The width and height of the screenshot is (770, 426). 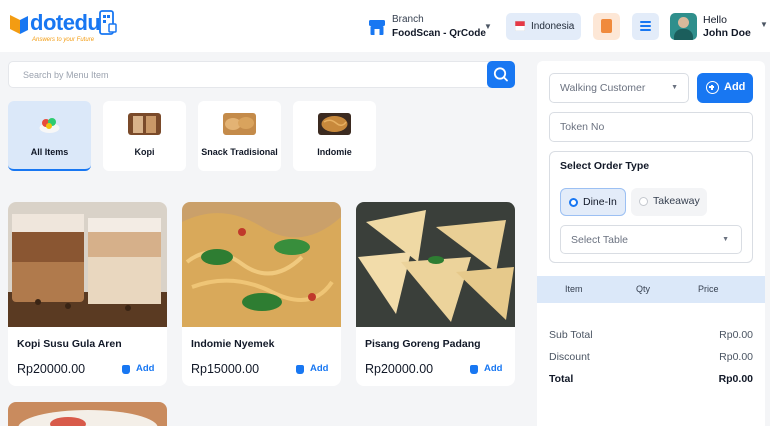 What do you see at coordinates (651, 357) in the screenshot?
I see `discount-row: Discount Rp0.00` at bounding box center [651, 357].